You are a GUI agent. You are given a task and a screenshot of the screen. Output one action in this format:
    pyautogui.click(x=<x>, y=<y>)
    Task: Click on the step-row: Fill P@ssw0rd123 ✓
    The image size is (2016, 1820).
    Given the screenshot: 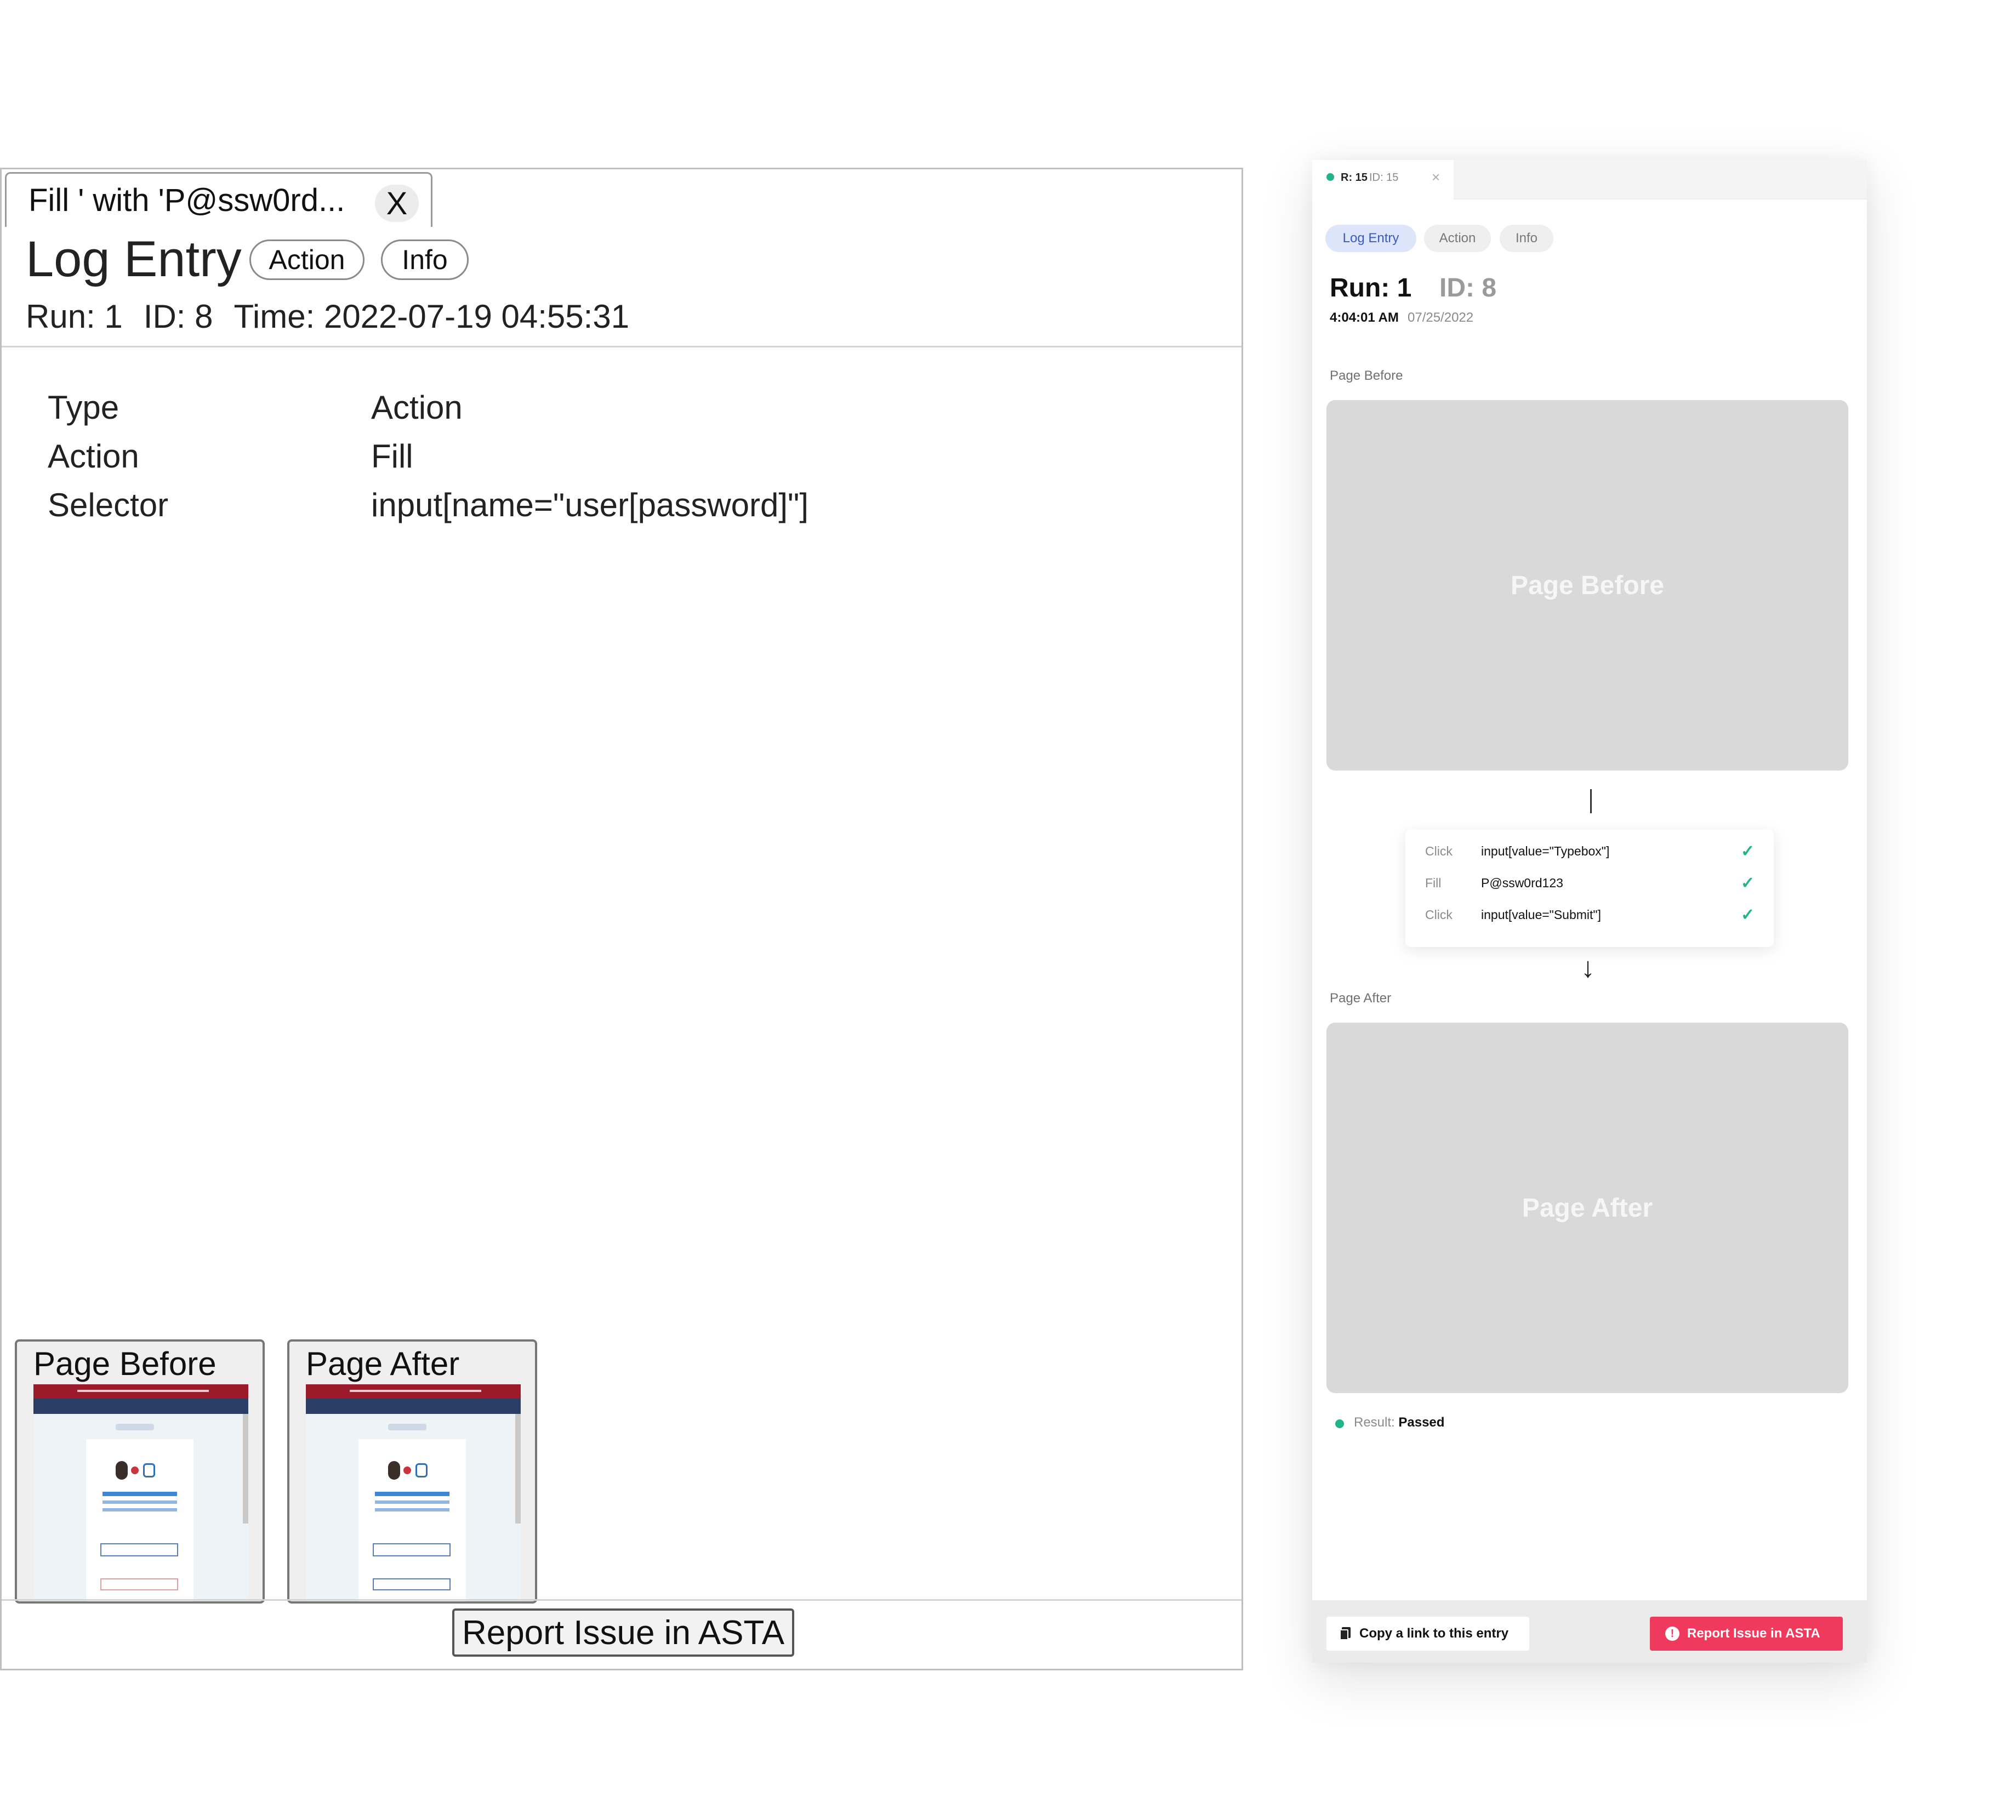 What is the action you would take?
    pyautogui.click(x=1589, y=883)
    